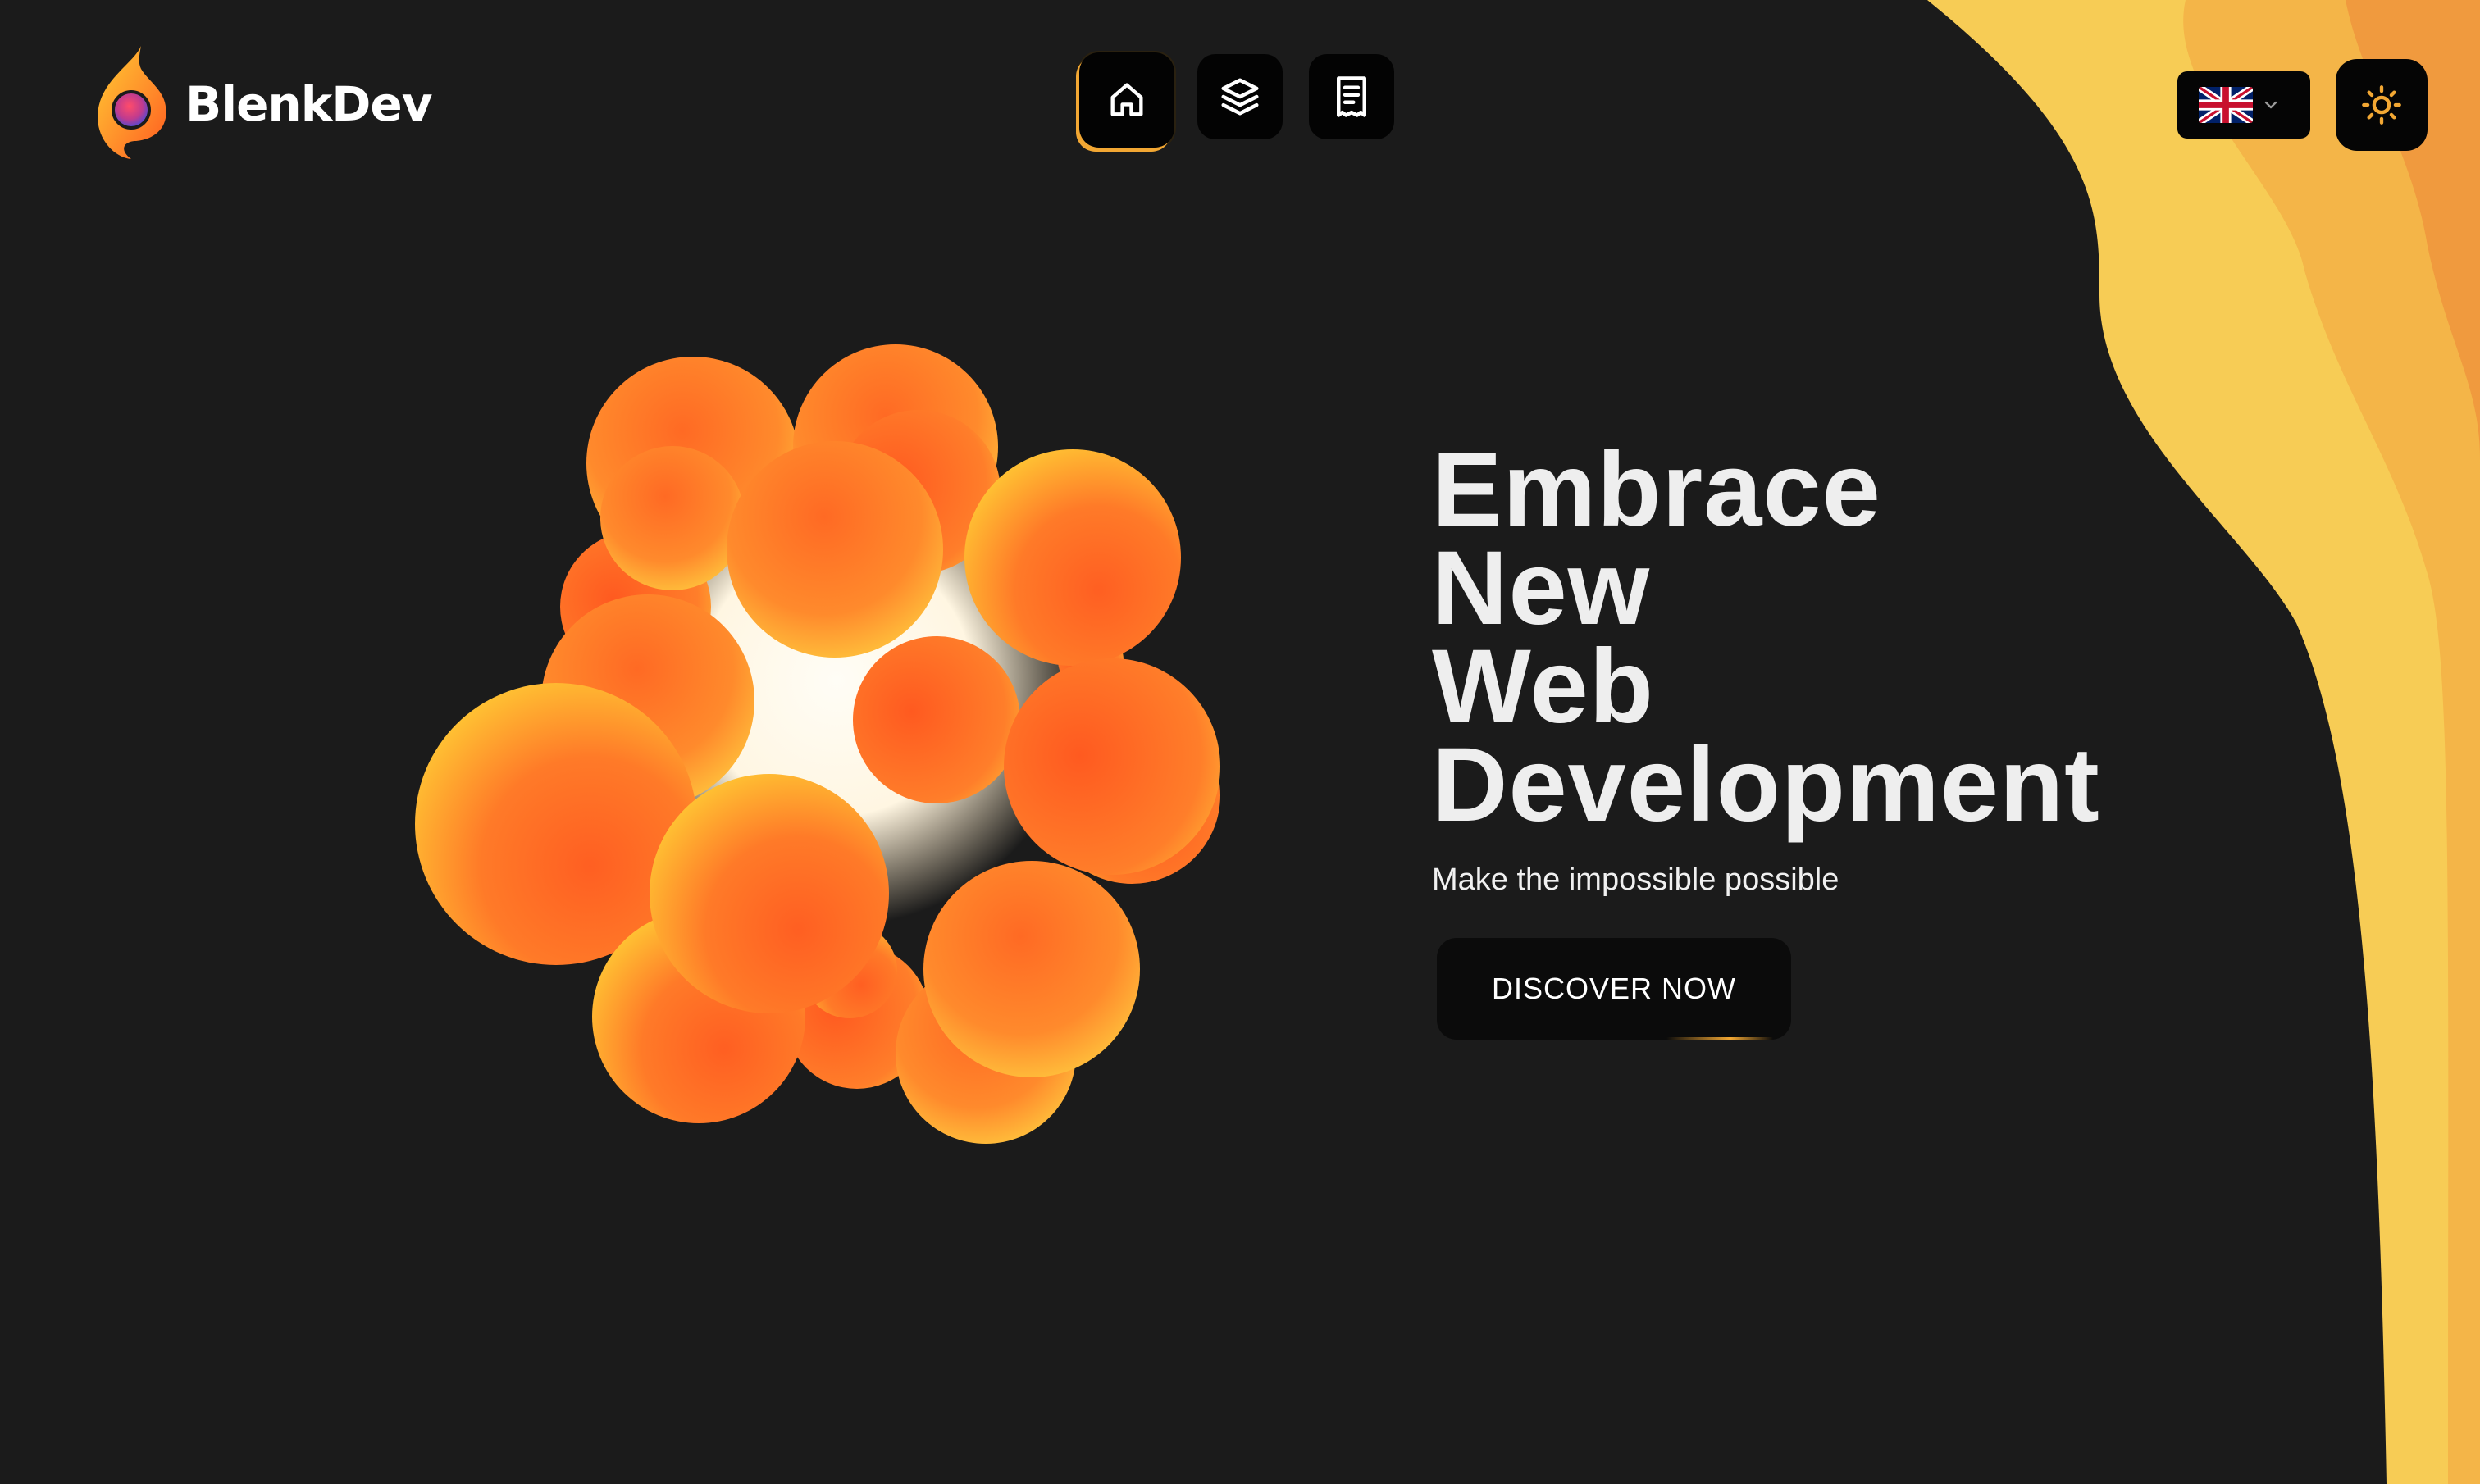  I want to click on hero-subtitle: Make the impossible possible, so click(1635, 880).